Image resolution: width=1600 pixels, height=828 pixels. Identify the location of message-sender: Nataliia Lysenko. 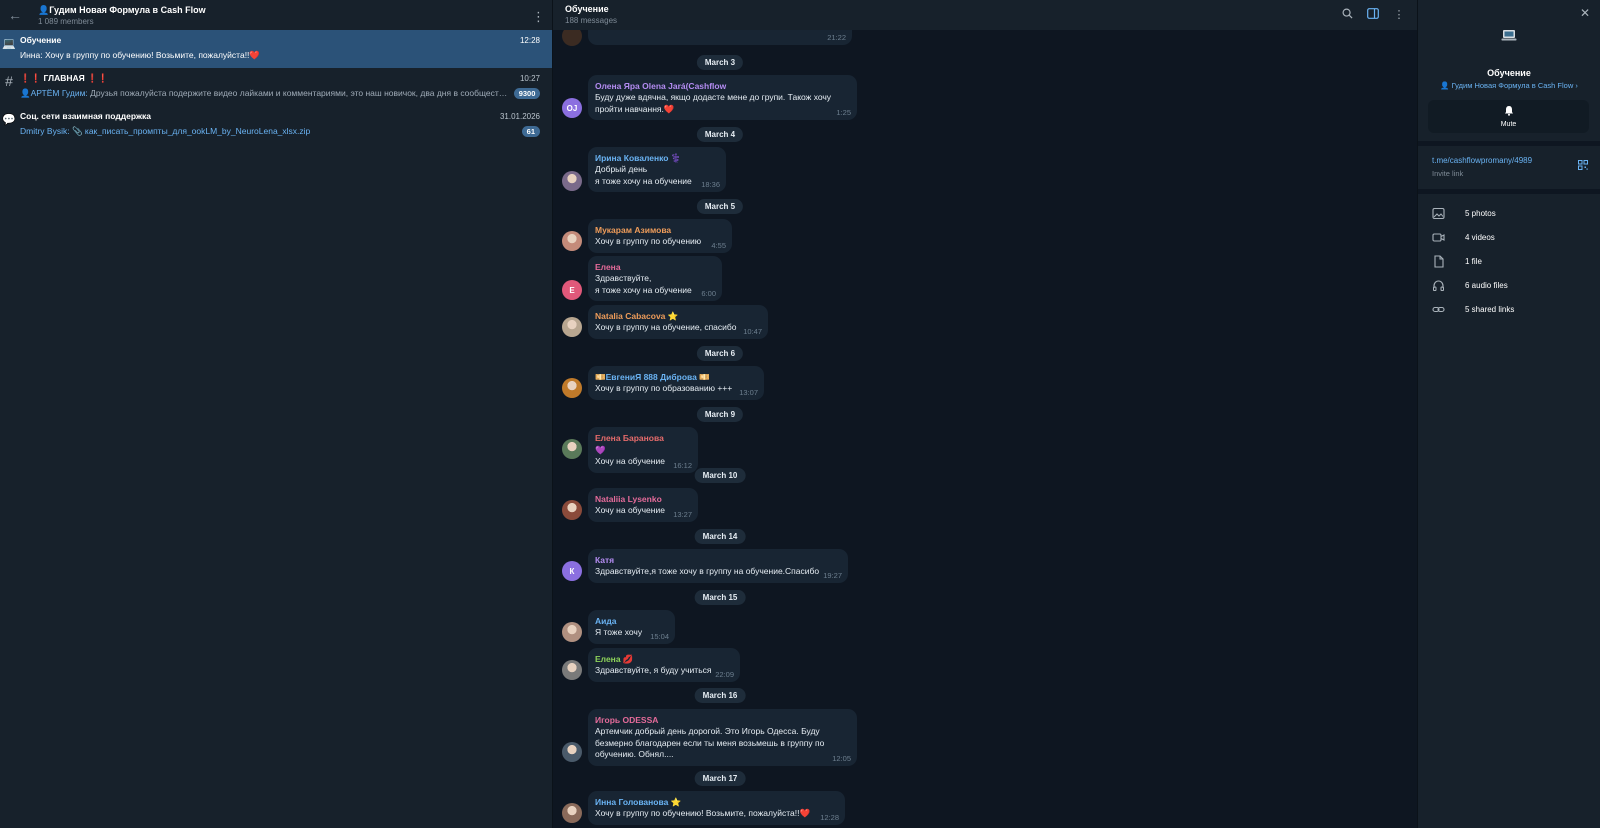
(635, 499).